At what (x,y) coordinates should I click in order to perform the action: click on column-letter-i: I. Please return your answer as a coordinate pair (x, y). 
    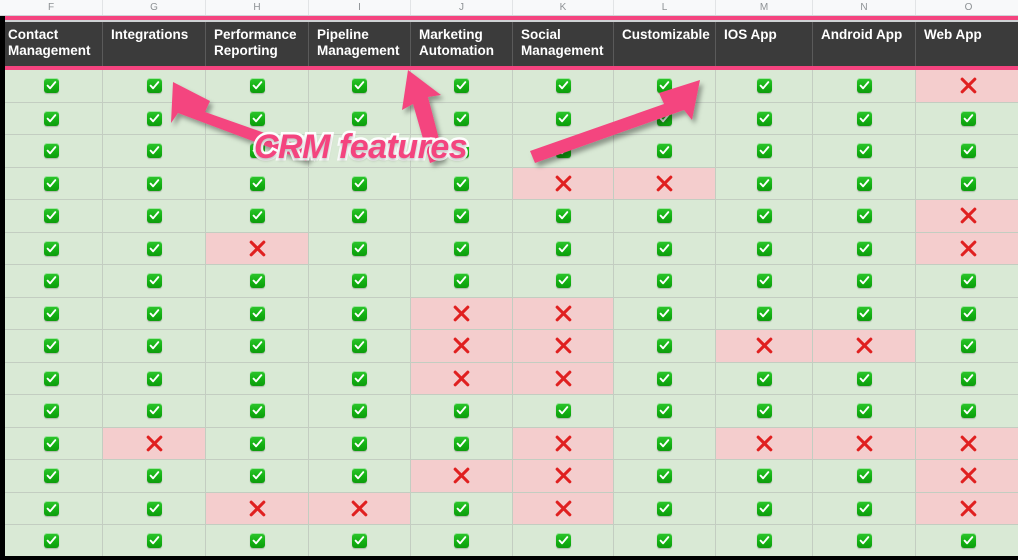
    Looking at the image, I should click on (360, 7).